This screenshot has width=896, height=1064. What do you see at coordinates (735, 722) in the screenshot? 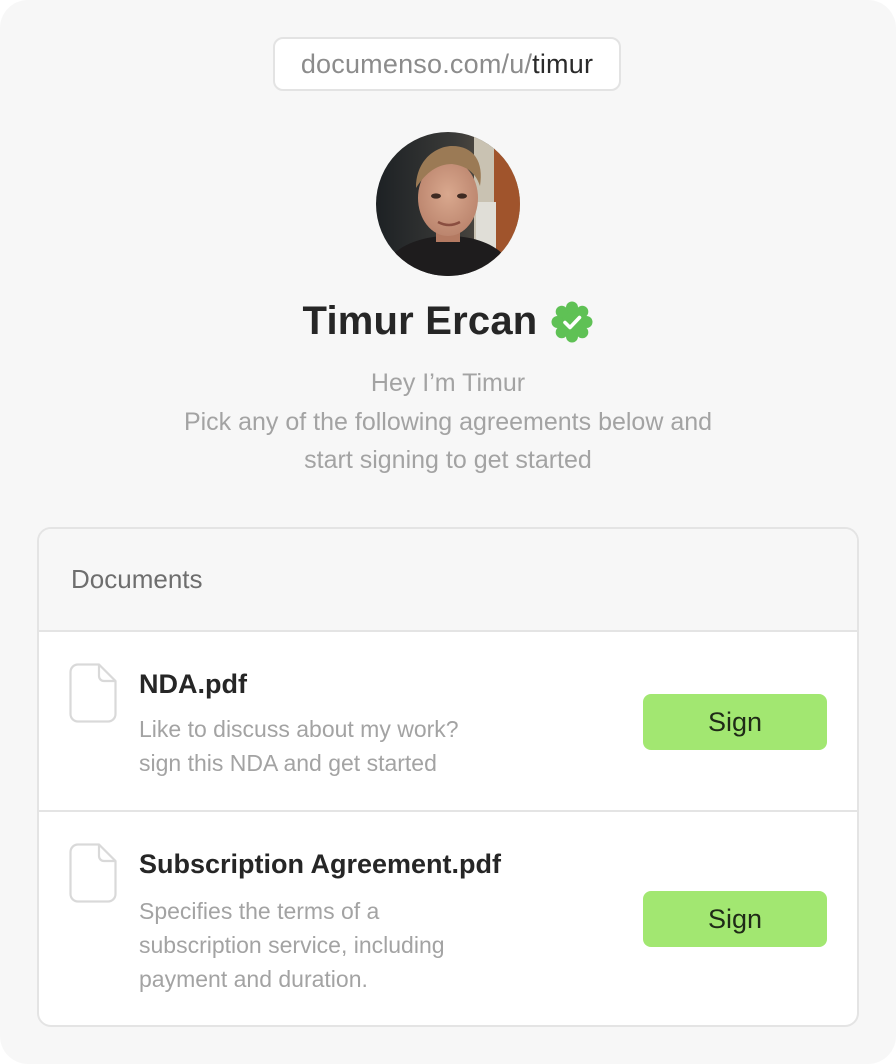
I see `sign-nda-button: Sign` at bounding box center [735, 722].